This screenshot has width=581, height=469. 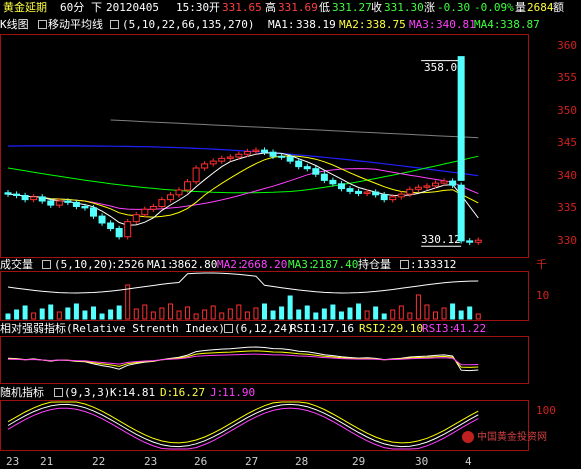 I want to click on k-line, so click(x=243, y=425).